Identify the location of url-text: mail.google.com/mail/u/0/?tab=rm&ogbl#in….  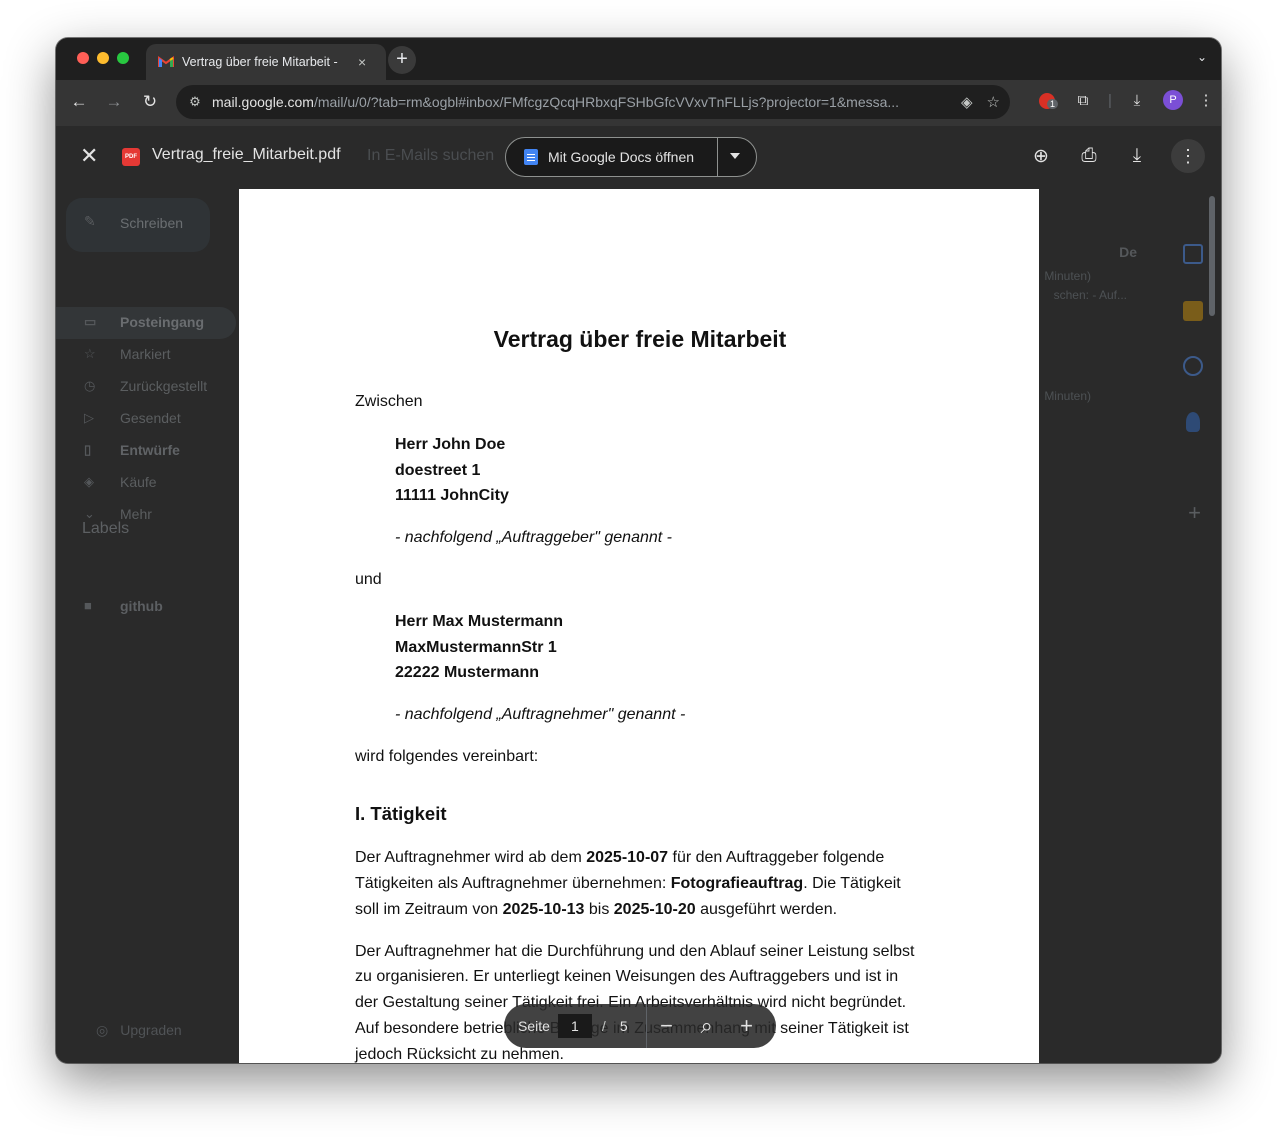
(572, 102).